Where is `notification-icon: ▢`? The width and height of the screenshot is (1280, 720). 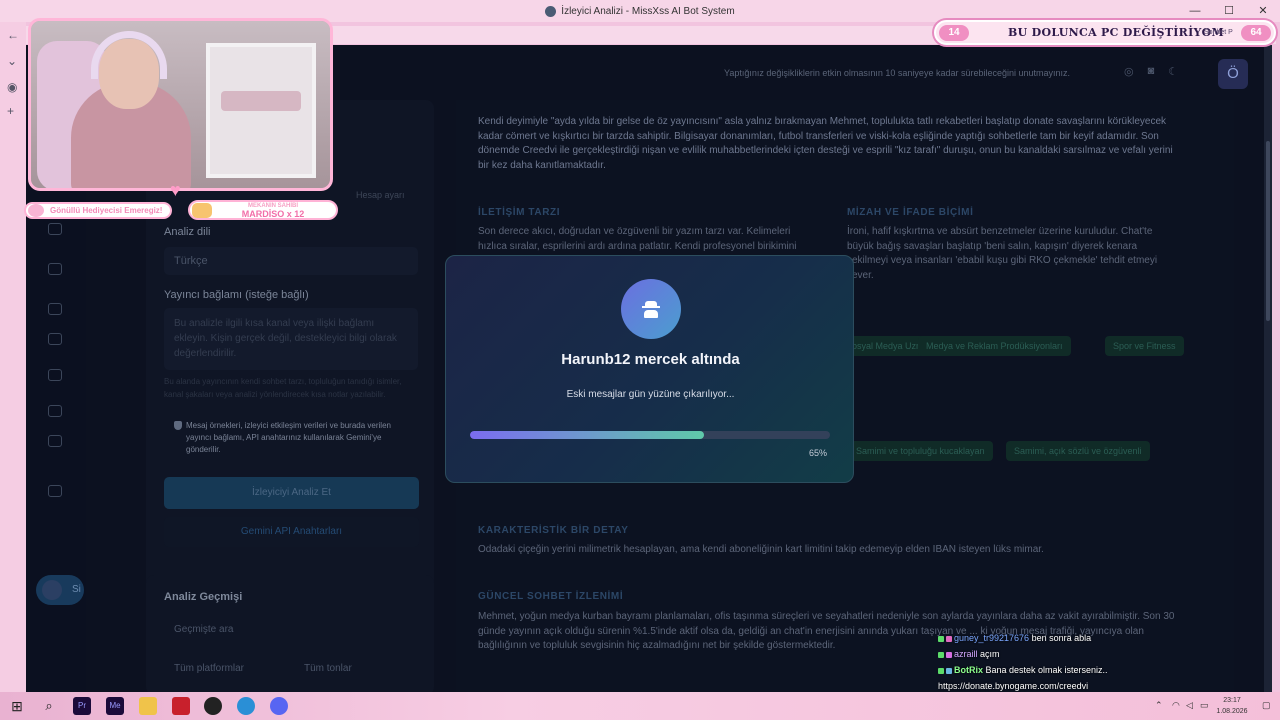
notification-icon: ▢ is located at coordinates (1266, 705).